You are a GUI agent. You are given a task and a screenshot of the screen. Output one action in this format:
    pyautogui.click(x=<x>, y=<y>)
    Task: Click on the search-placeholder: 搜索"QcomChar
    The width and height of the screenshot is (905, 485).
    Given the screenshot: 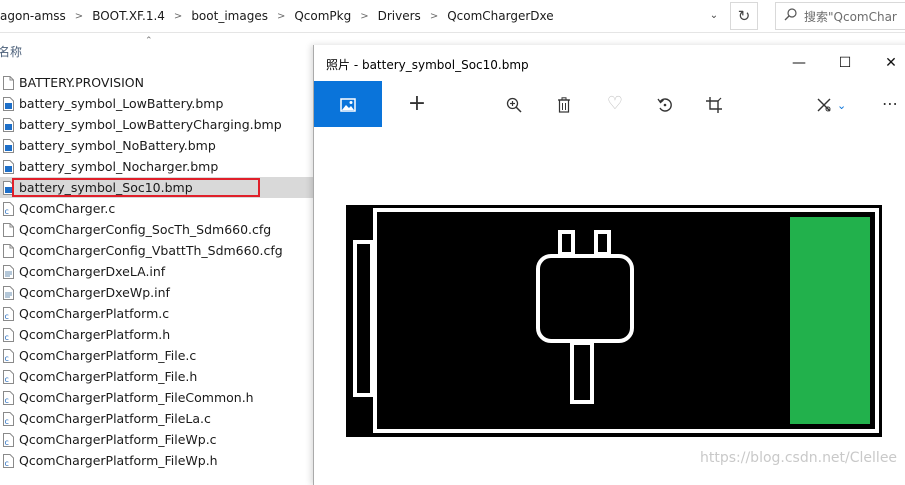 What is the action you would take?
    pyautogui.click(x=850, y=16)
    